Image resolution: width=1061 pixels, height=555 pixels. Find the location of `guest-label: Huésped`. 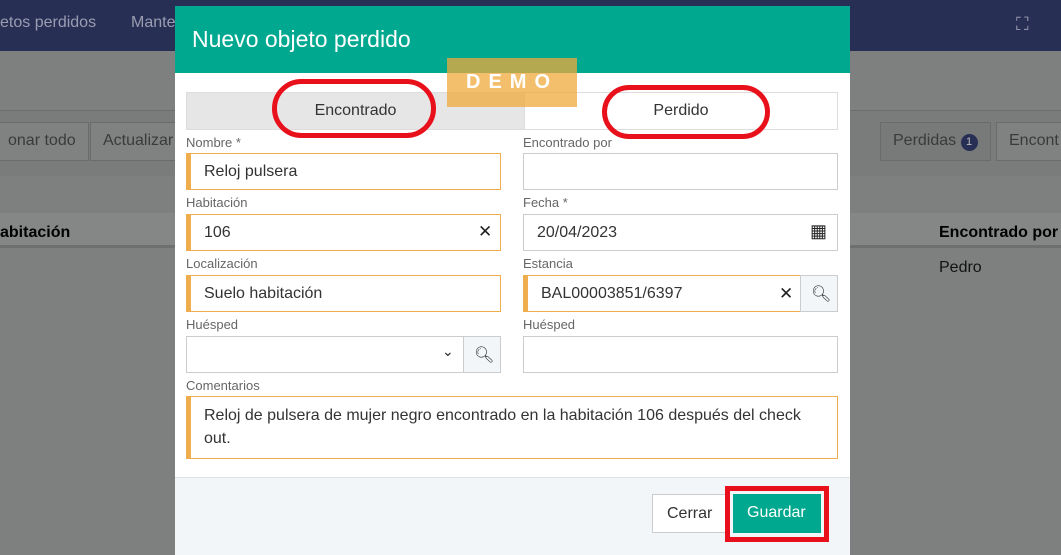

guest-label: Huésped is located at coordinates (549, 324).